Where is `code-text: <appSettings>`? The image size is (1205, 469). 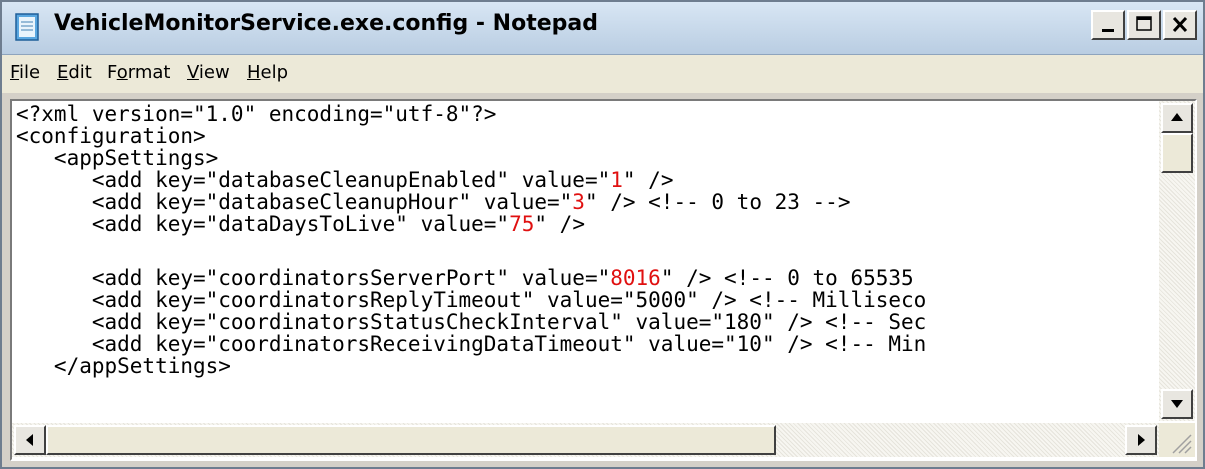 code-text: <appSettings> is located at coordinates (117, 158).